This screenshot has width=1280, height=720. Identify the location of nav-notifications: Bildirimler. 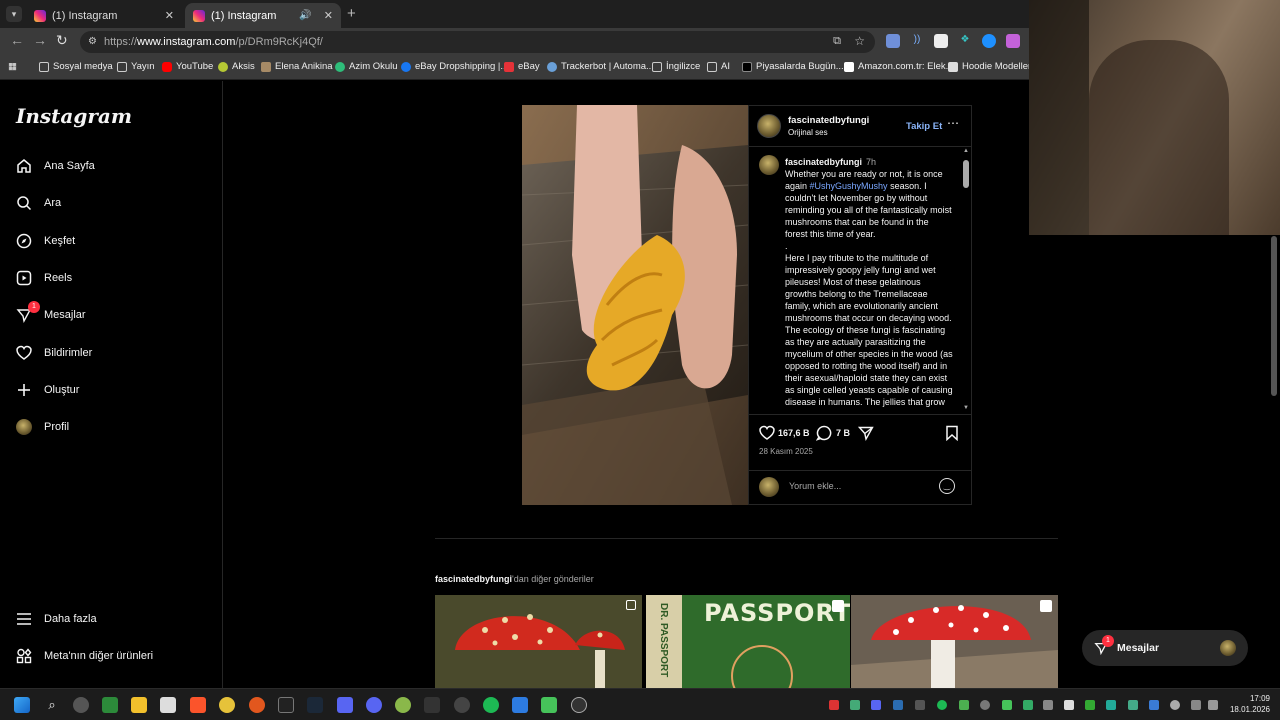
(54, 353).